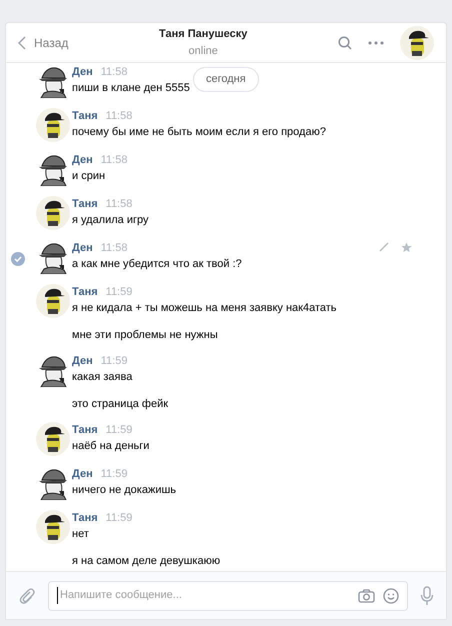 The width and height of the screenshot is (452, 626). I want to click on message-text: я не кидала + ты можешь на меня заявку нак4атать, so click(204, 308).